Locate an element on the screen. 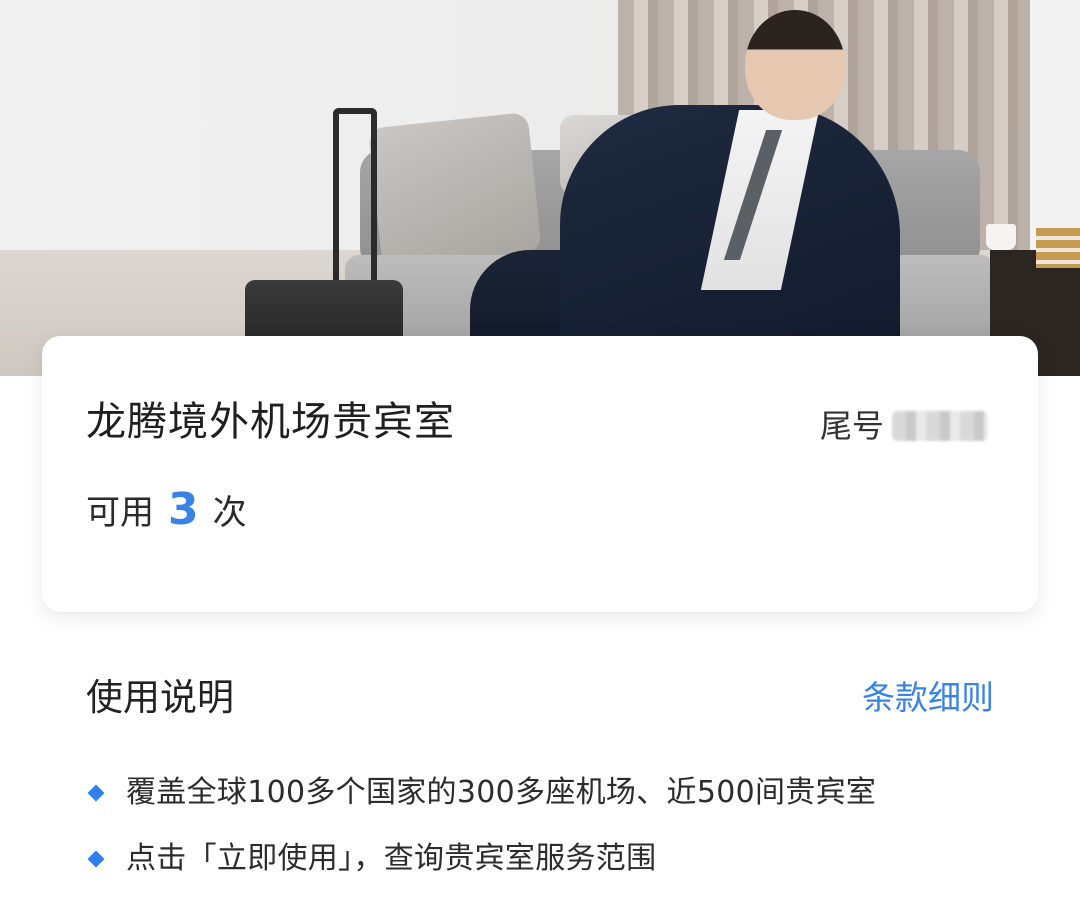  person-head is located at coordinates (795, 65).